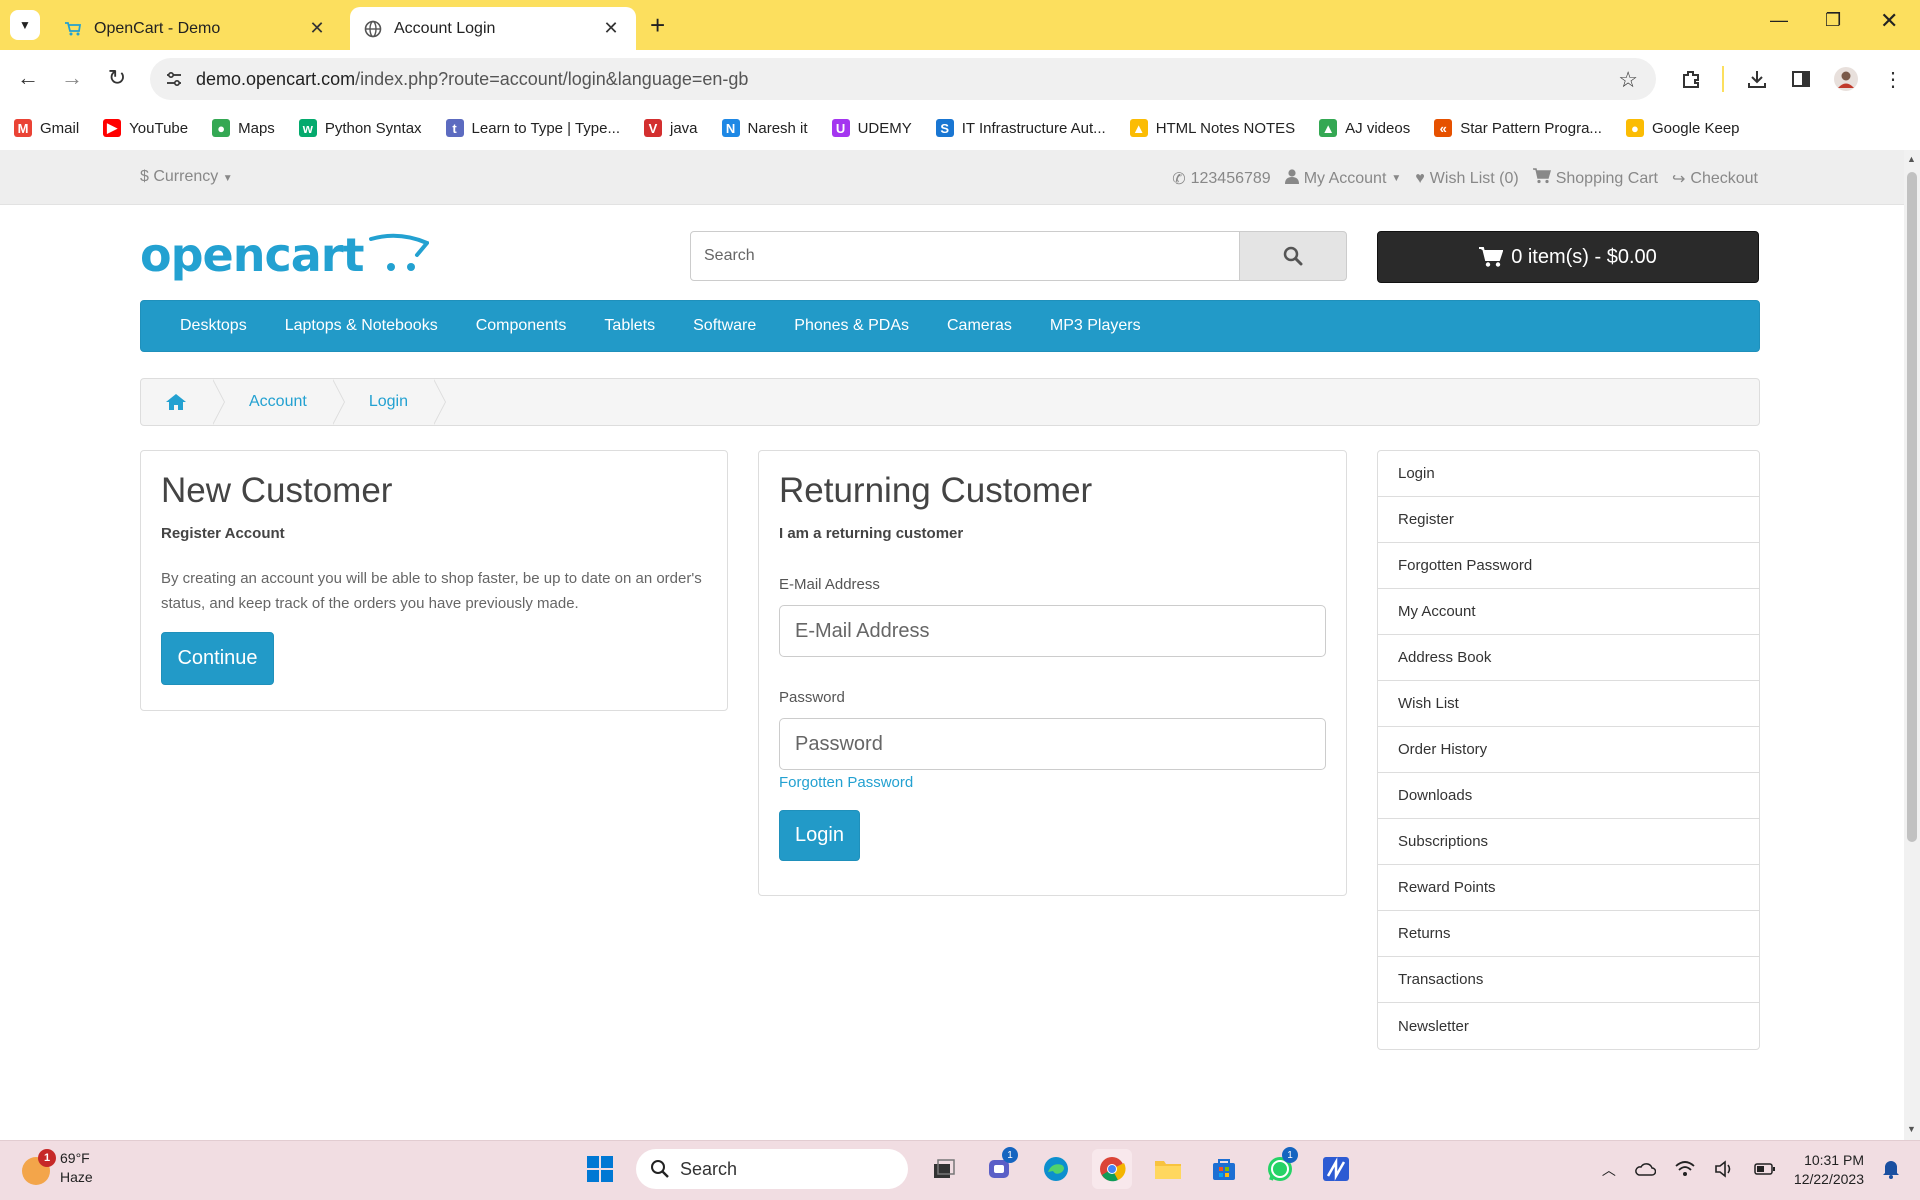  I want to click on new-tab-icon: +, so click(657, 25).